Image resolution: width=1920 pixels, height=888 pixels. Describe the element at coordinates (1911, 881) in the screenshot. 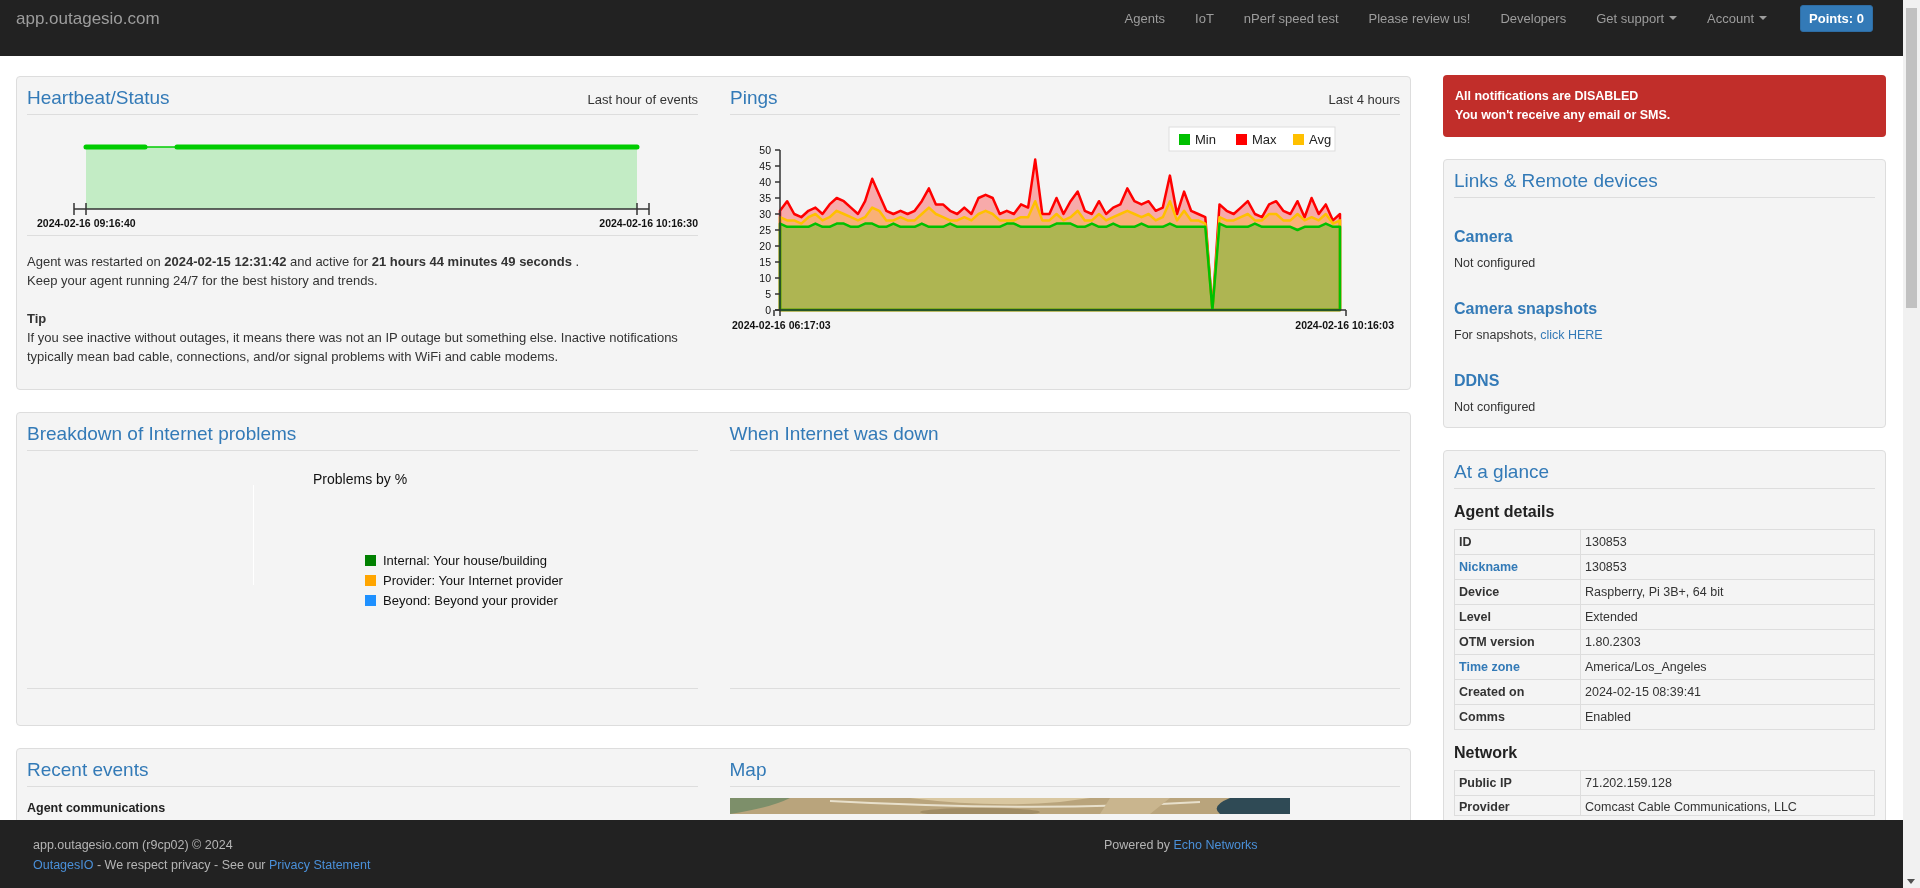

I see `scroll-down-icon` at that location.